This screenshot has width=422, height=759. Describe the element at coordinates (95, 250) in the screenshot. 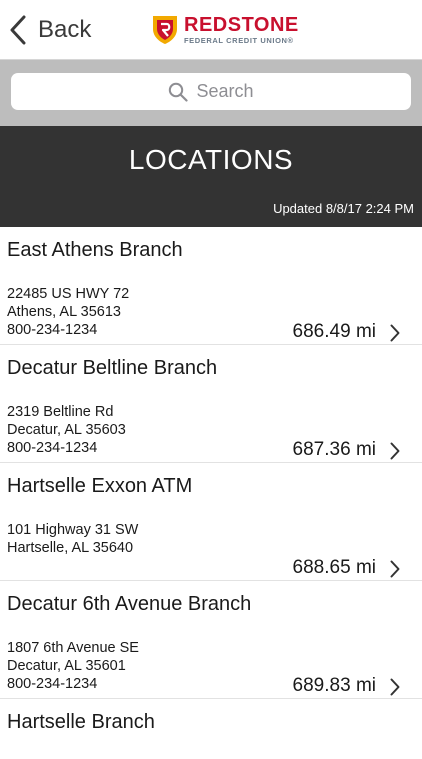

I see `location-name: East Athens Branch` at that location.